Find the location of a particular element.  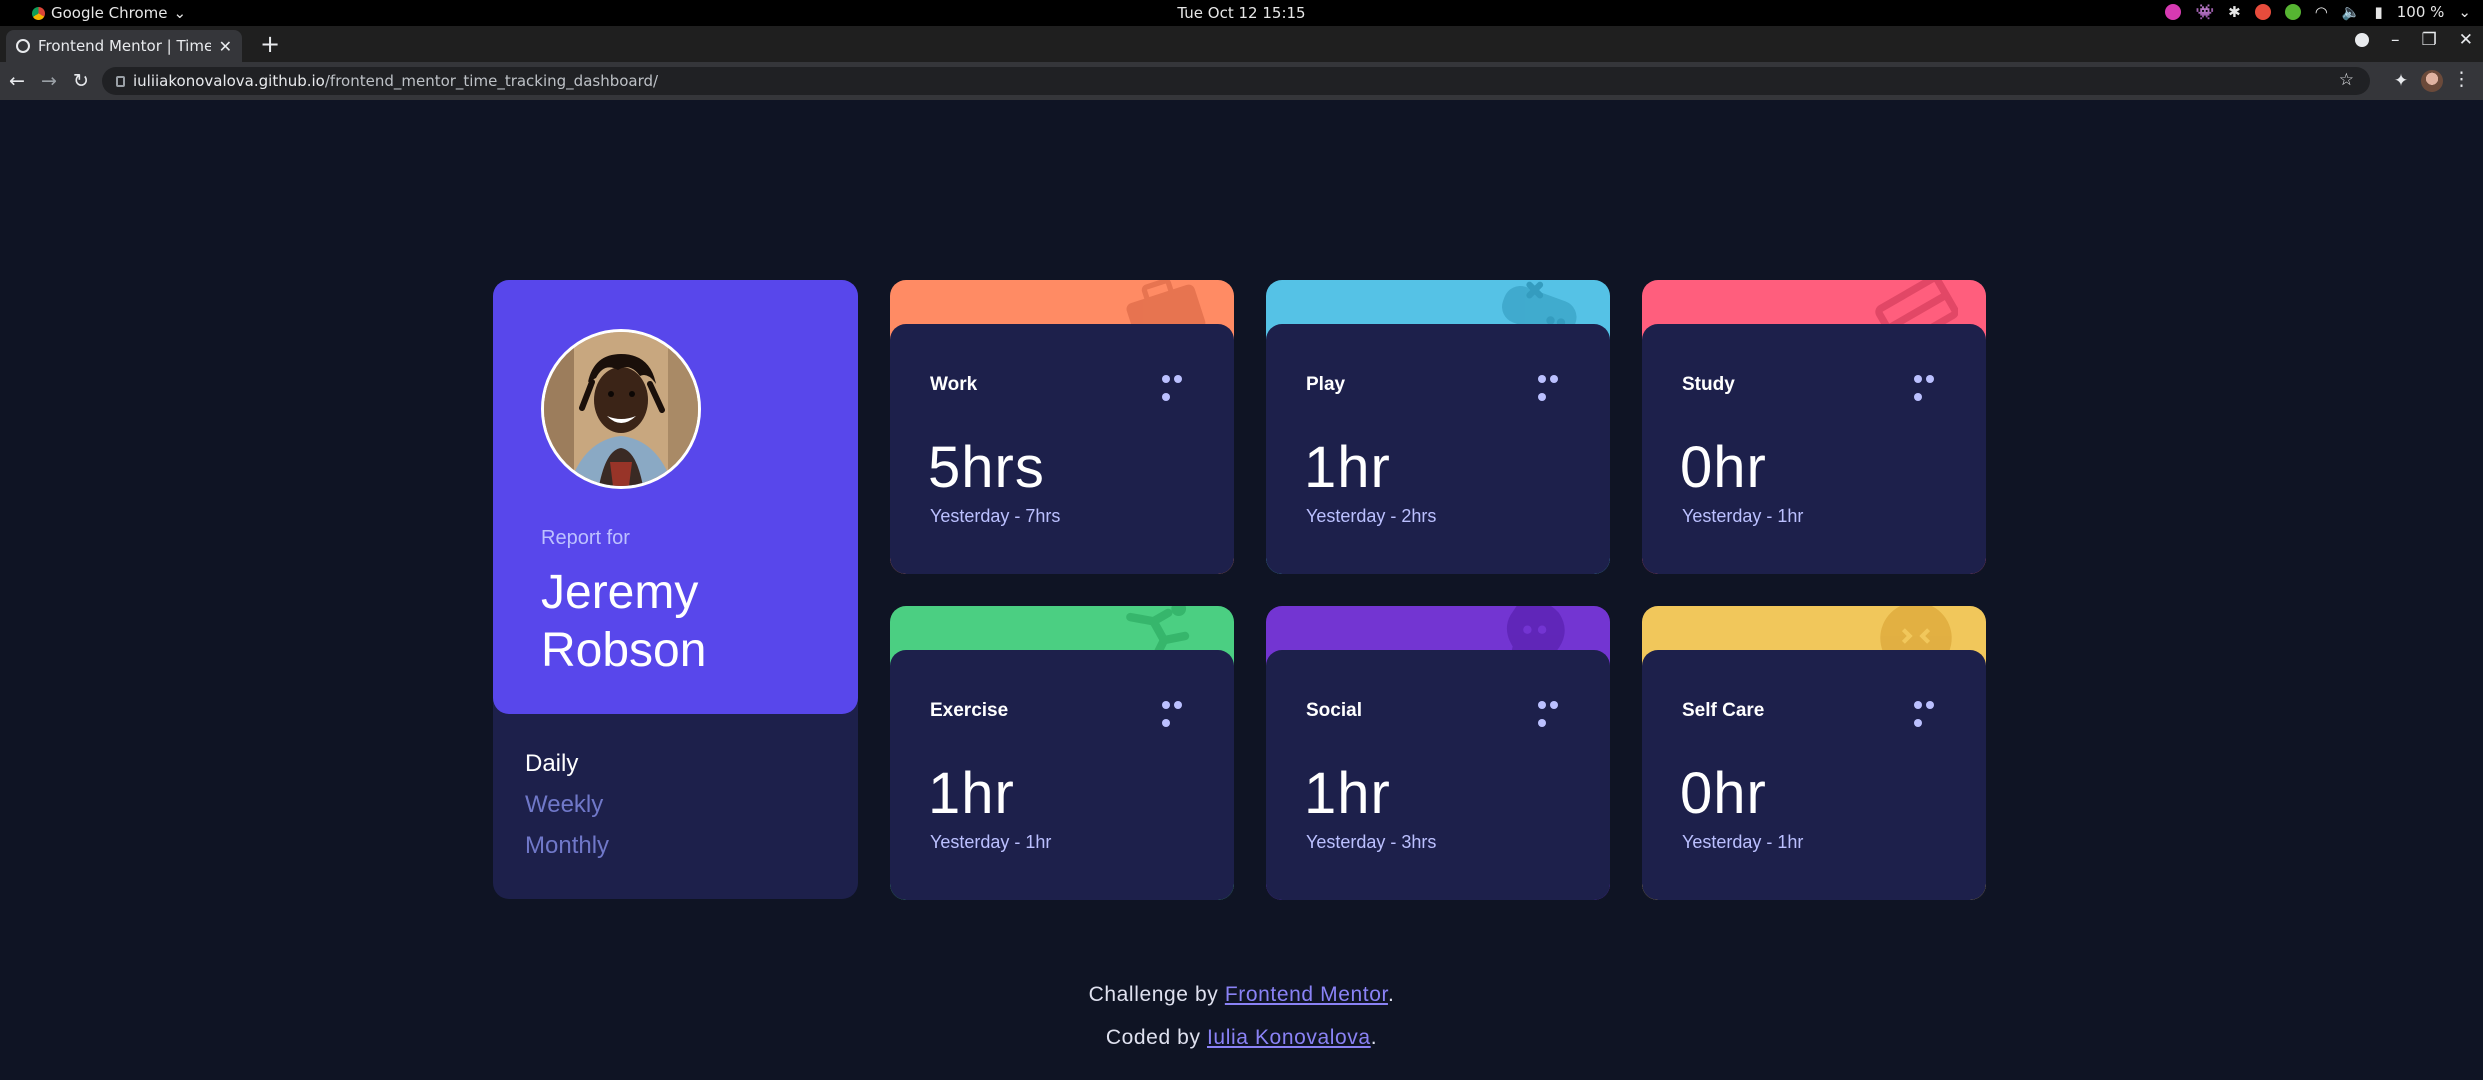

kebab-menu-icon: ⋮ is located at coordinates (2461, 79).